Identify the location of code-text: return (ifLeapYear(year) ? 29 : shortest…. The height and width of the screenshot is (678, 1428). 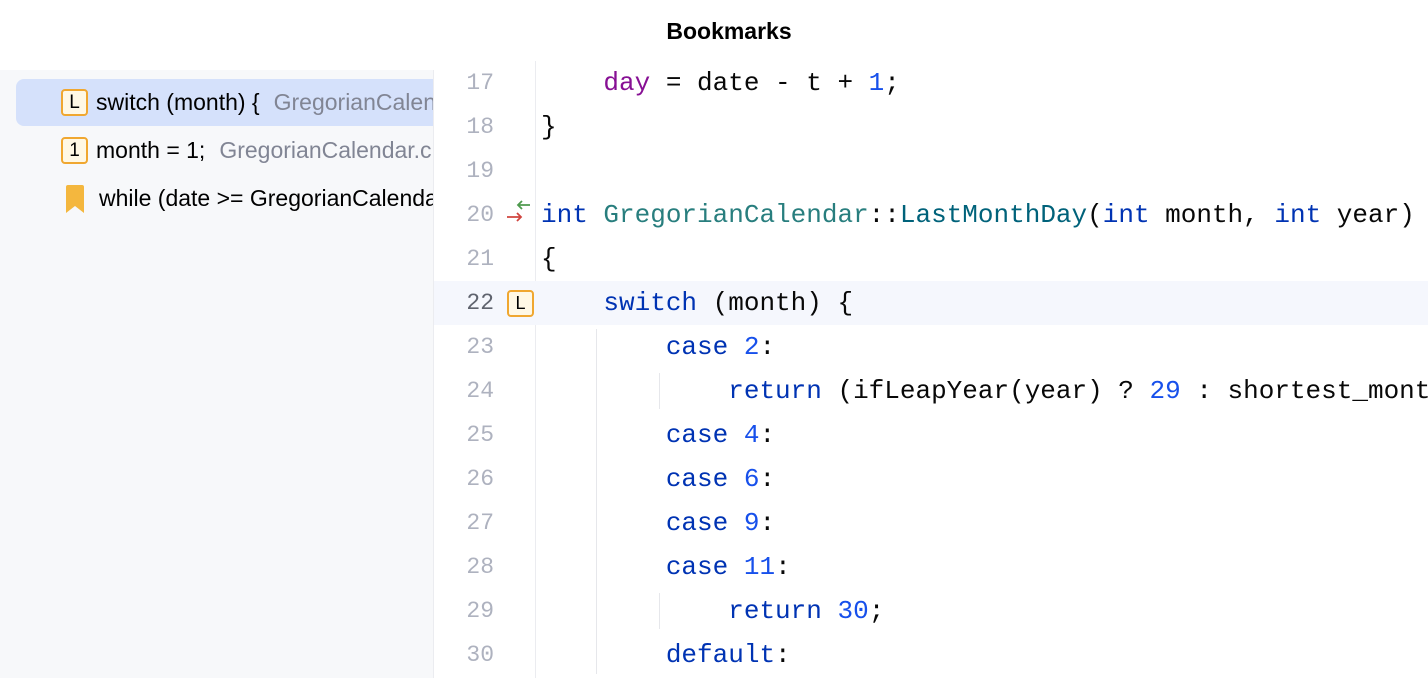
(1078, 391).